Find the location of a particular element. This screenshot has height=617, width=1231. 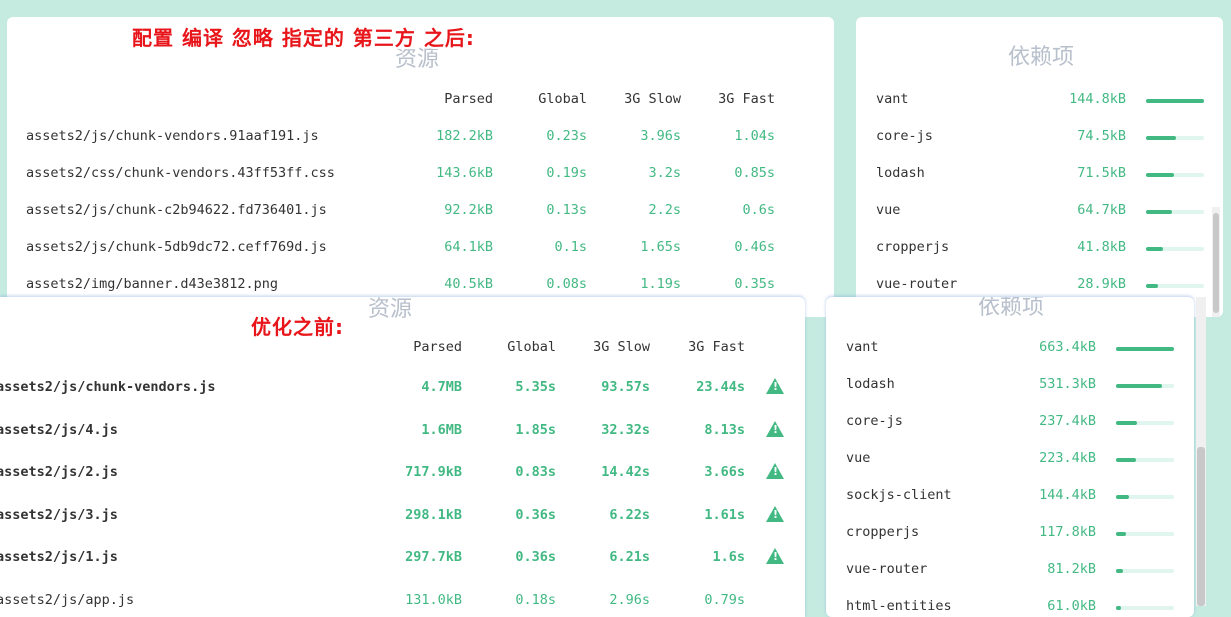

dependency-size: 663.4kB is located at coordinates (1067, 347).